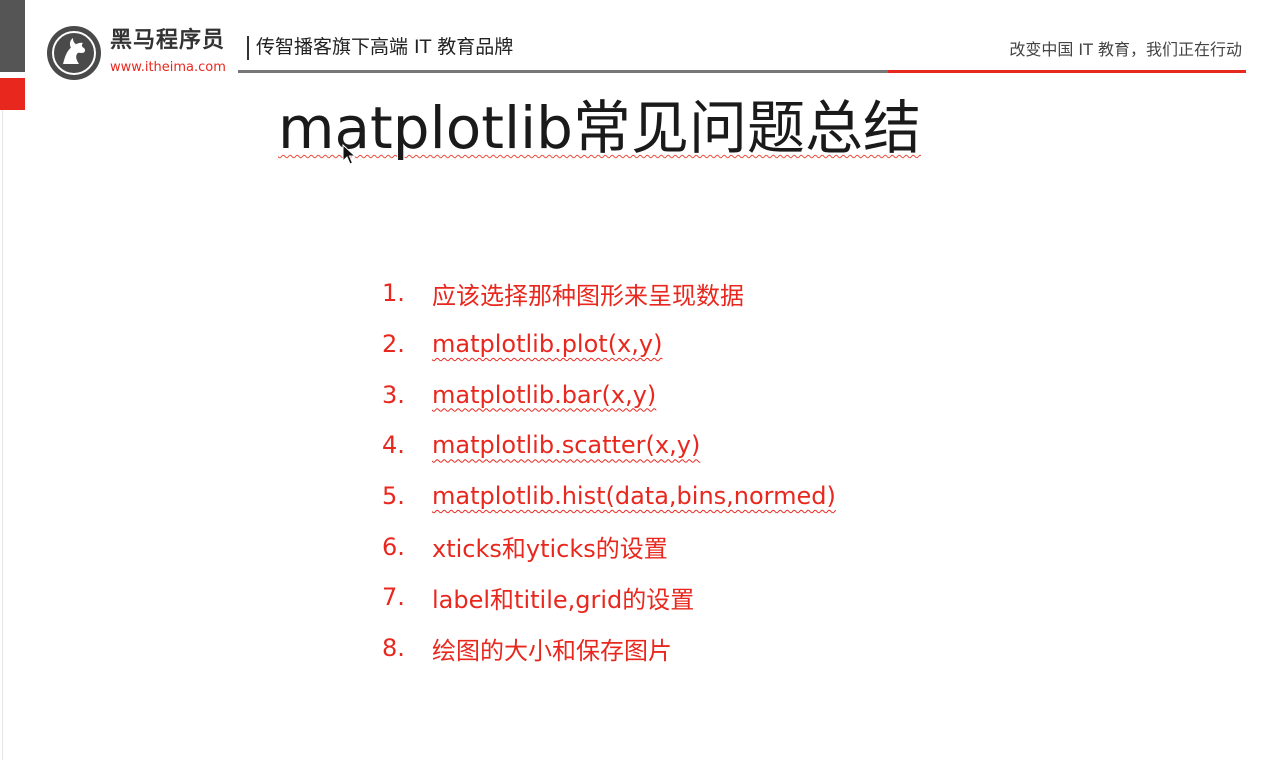 This screenshot has width=1277, height=769. I want to click on list-item: 1. 应该选择那种图形来呈现数据, so click(609, 293).